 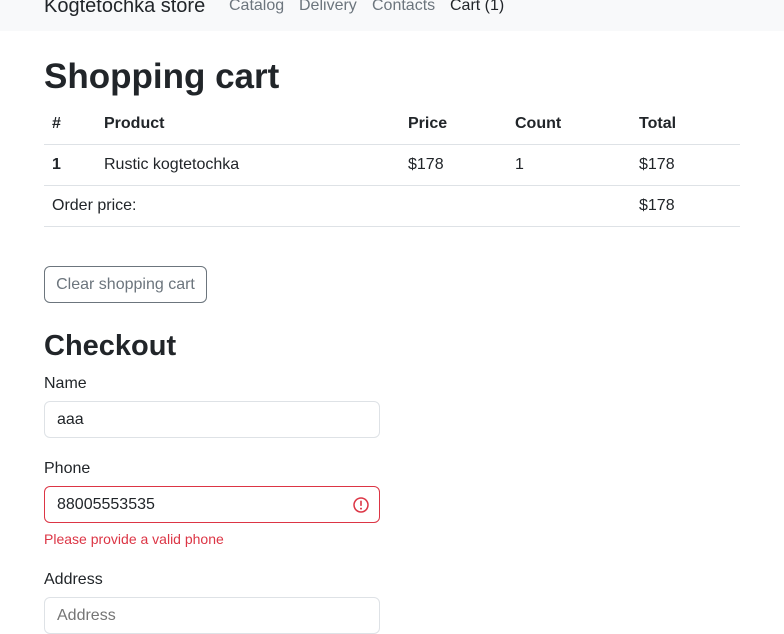 I want to click on name-input, so click(x=212, y=419).